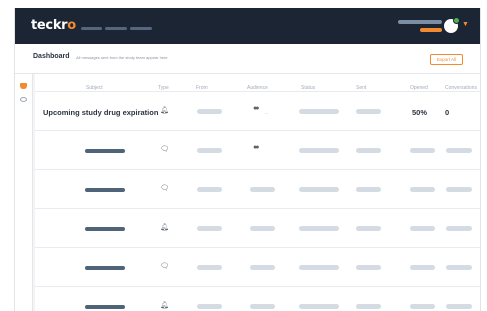  Describe the element at coordinates (420, 112) in the screenshot. I see `row-opened: 50%` at that location.